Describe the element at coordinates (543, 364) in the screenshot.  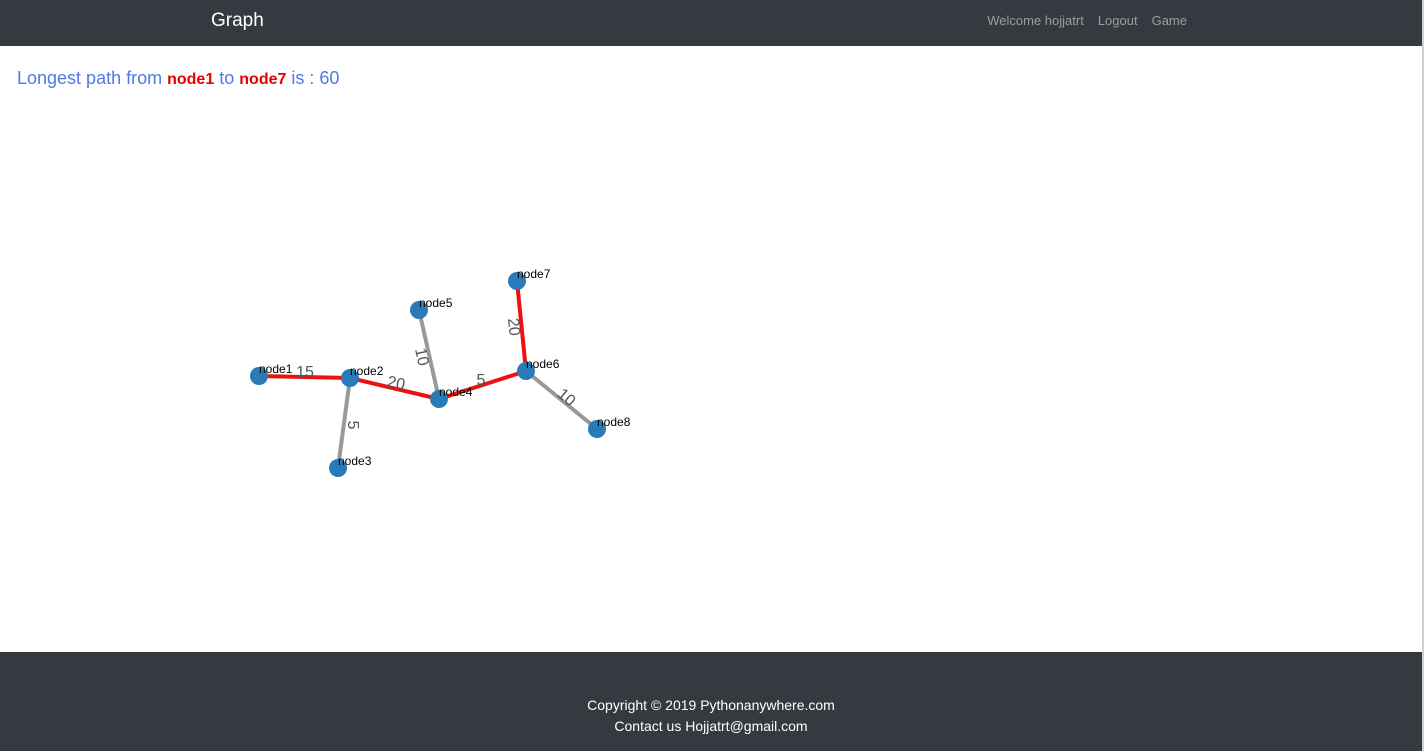
I see `graph-node-label-node6: node6` at that location.